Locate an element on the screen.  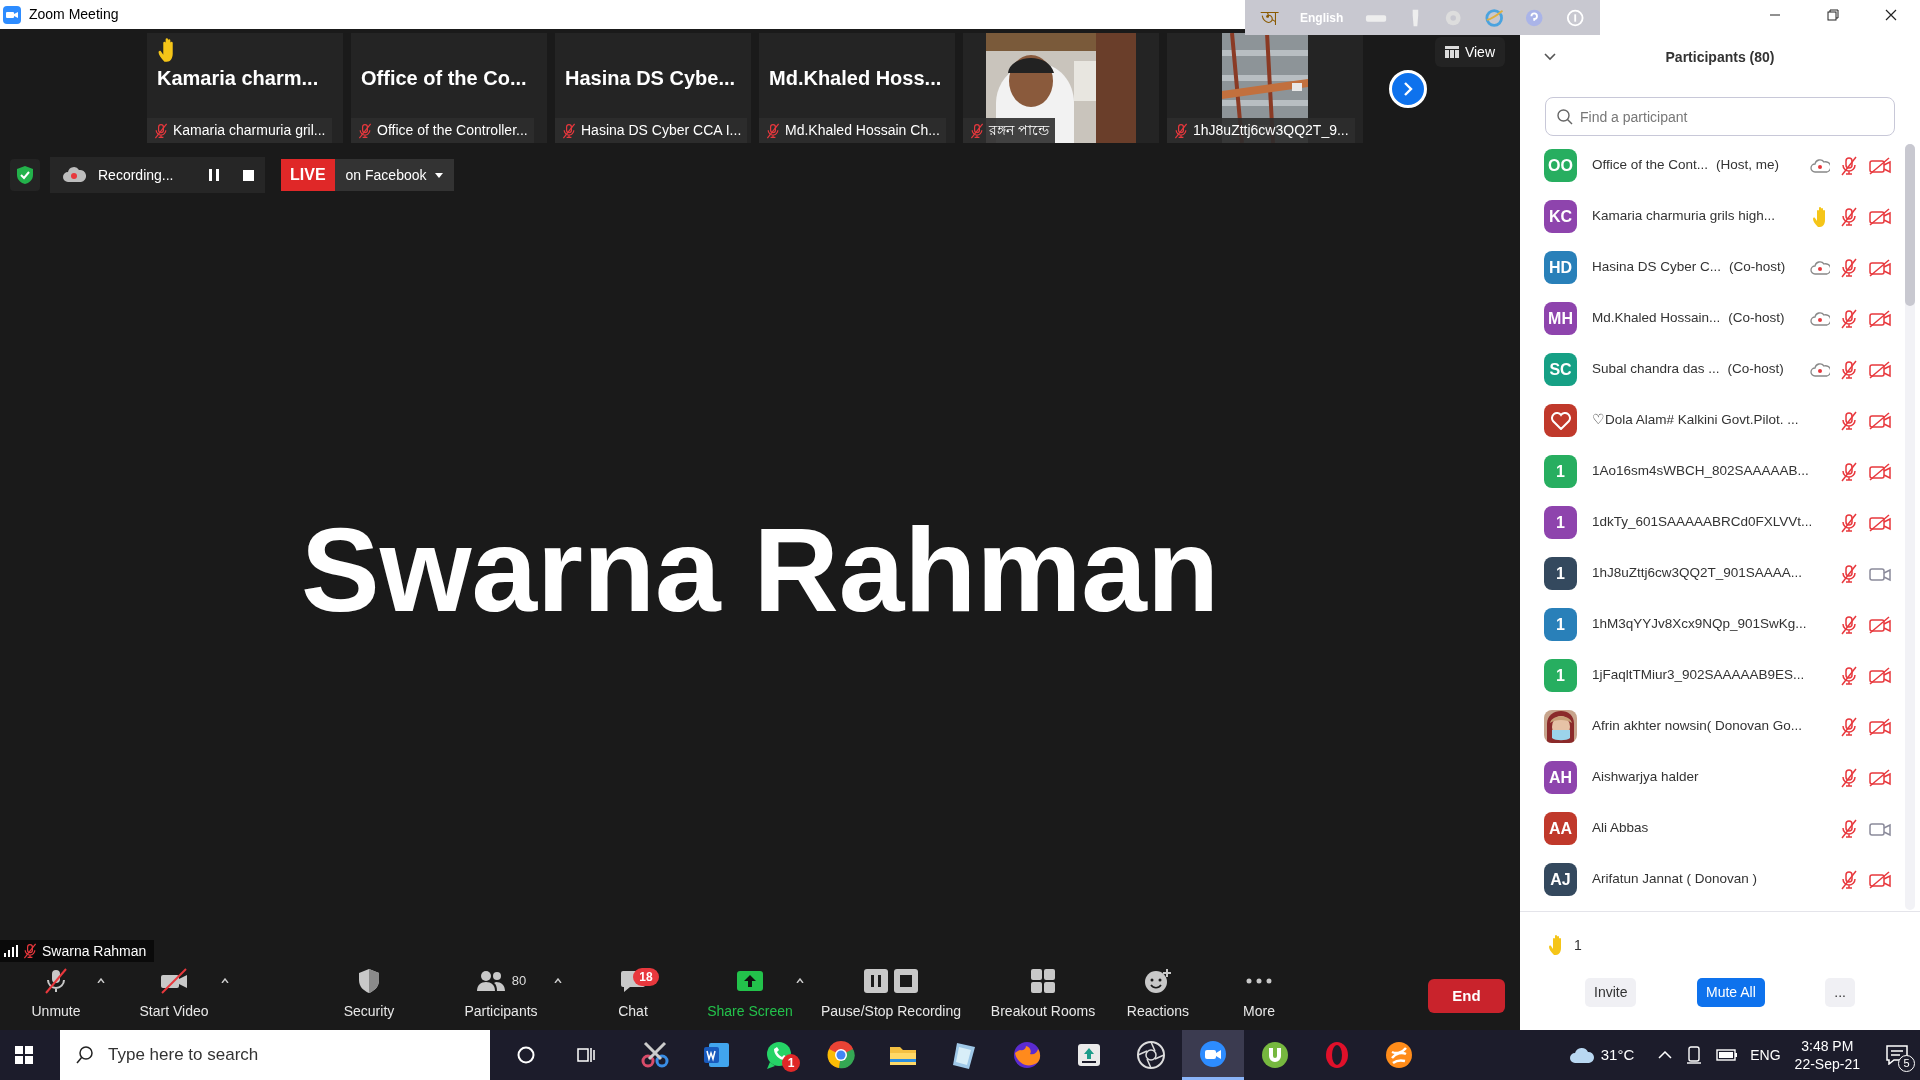
speech-bubble-icon is located at coordinates (1897, 1055).